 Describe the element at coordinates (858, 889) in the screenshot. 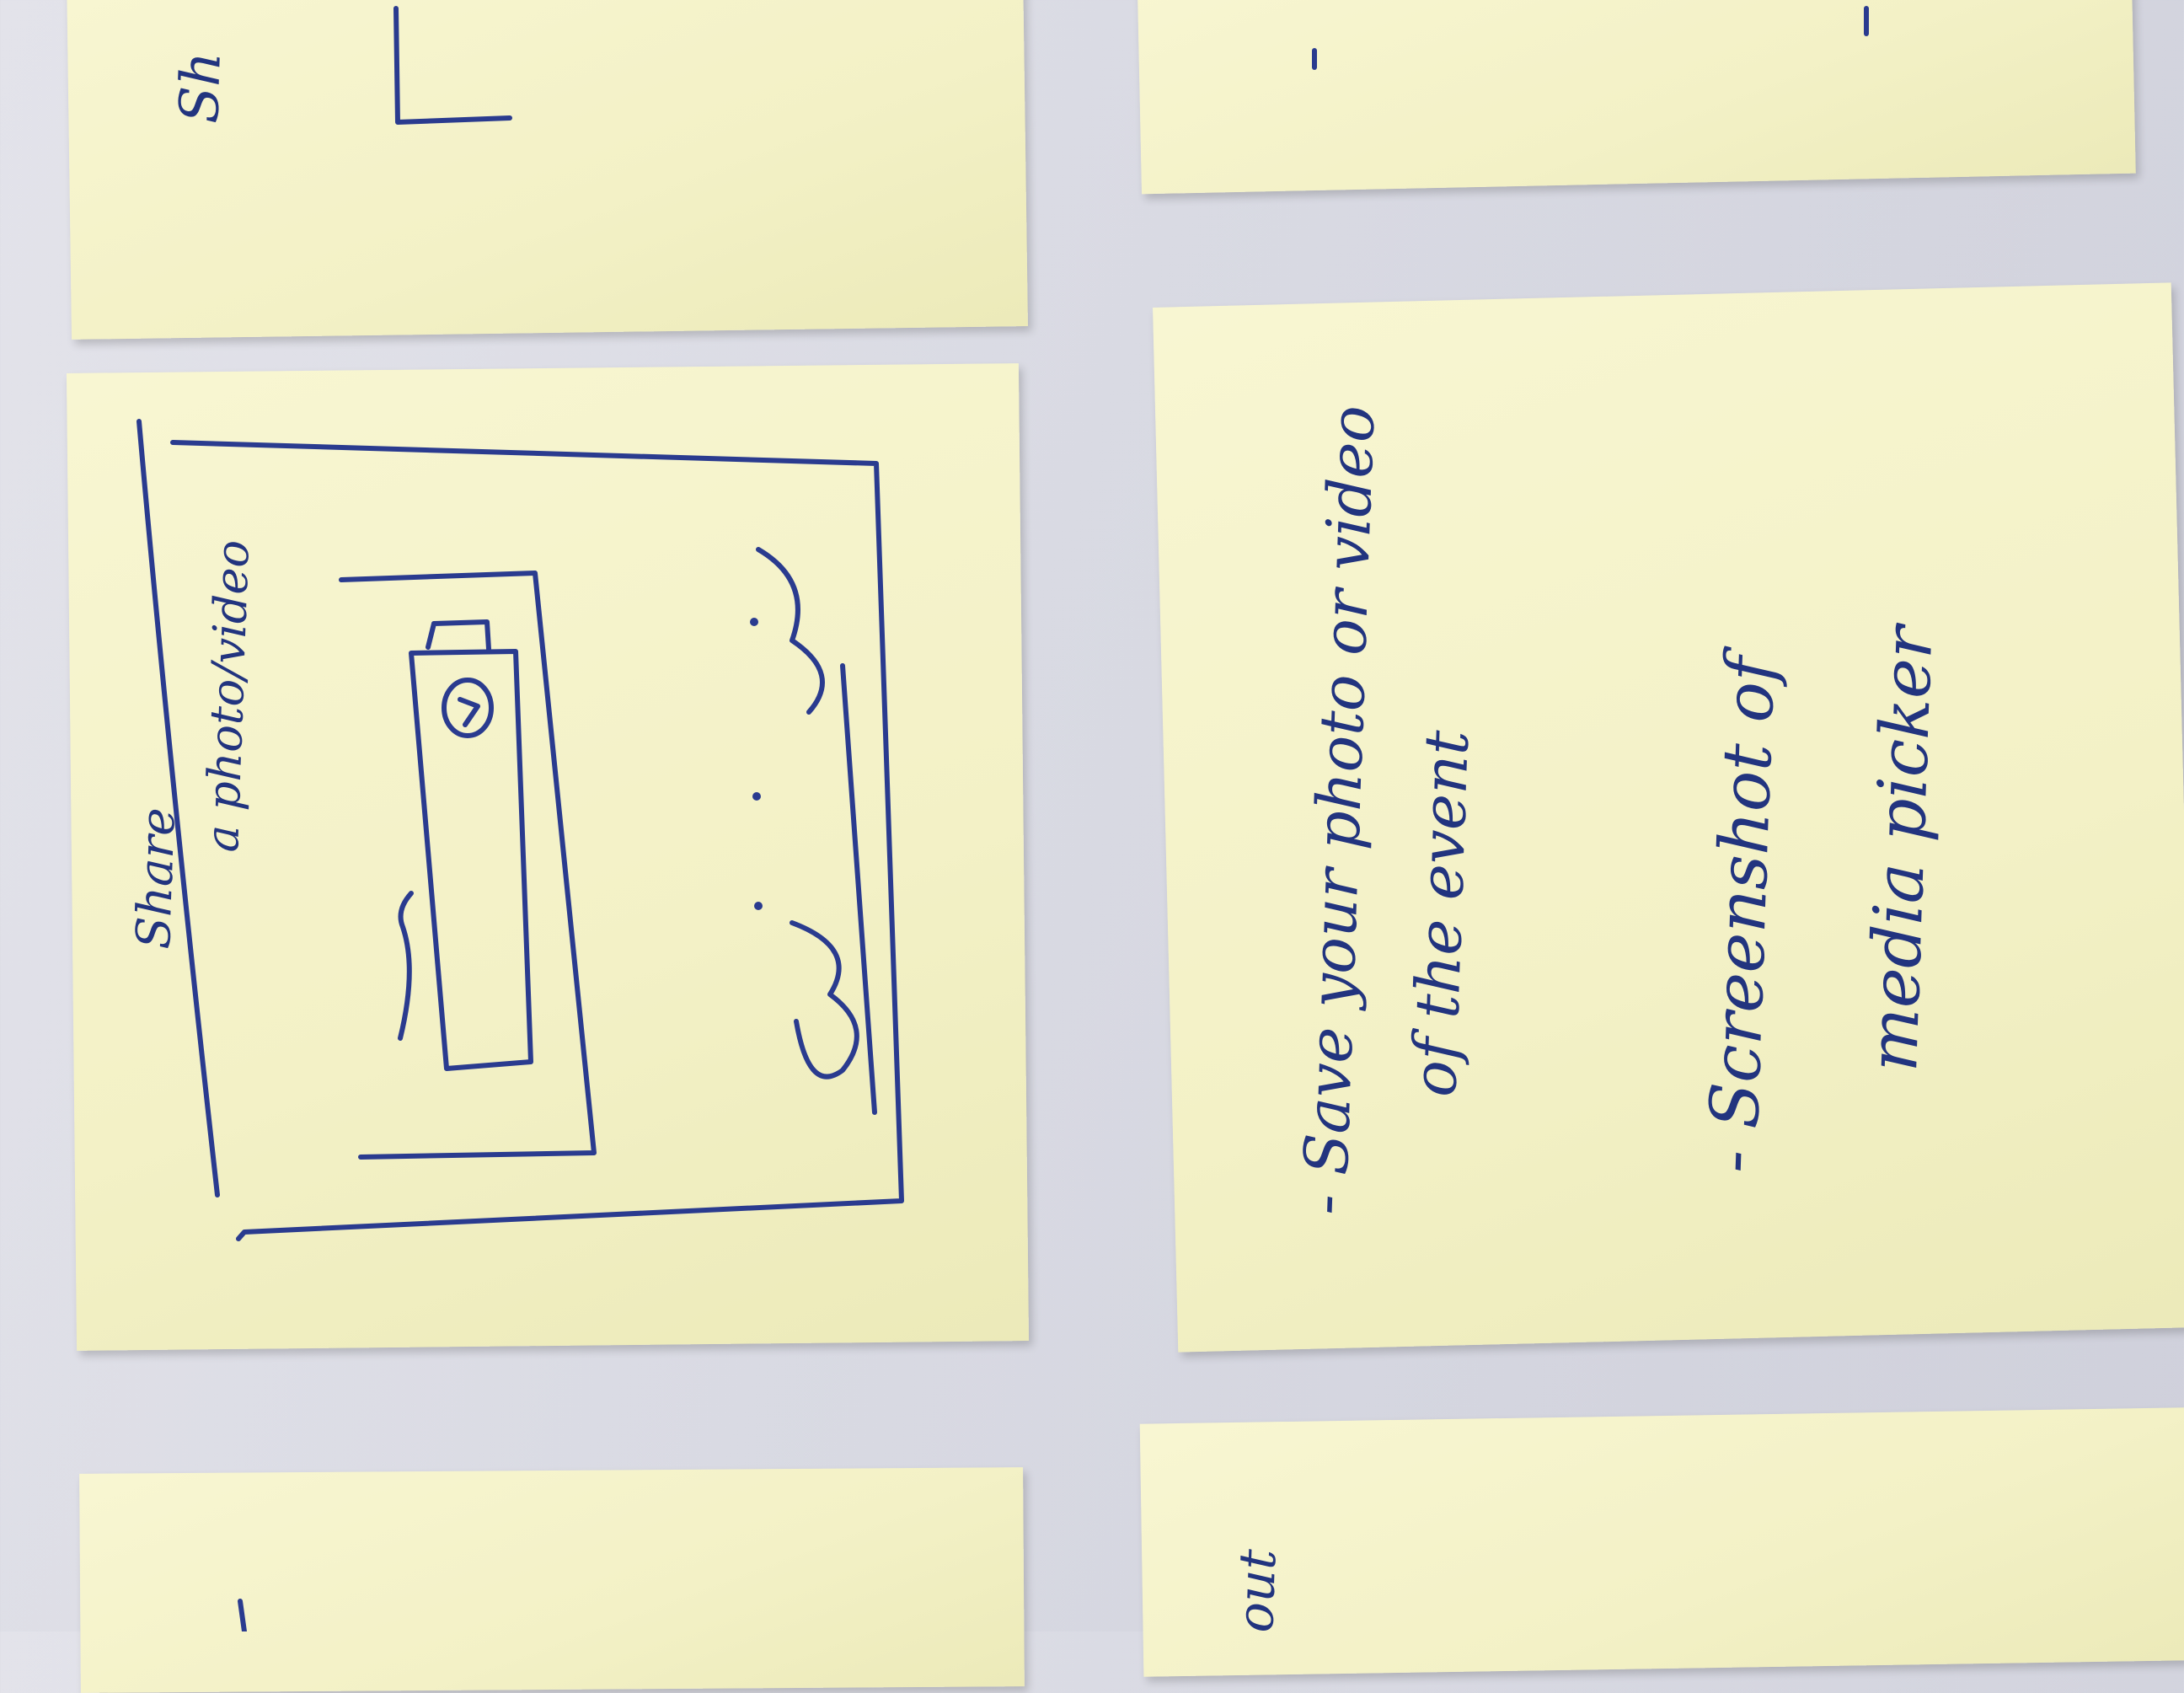

I see `bottom-line-stroke` at that location.